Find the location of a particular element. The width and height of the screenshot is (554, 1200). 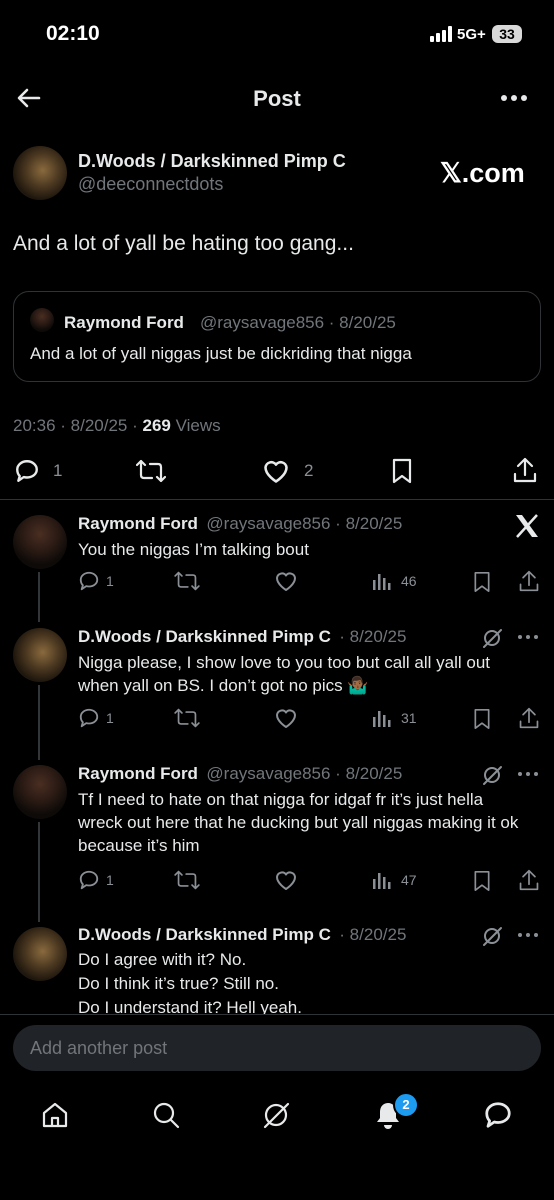

nav-notifications: 2 is located at coordinates (396, 1111).